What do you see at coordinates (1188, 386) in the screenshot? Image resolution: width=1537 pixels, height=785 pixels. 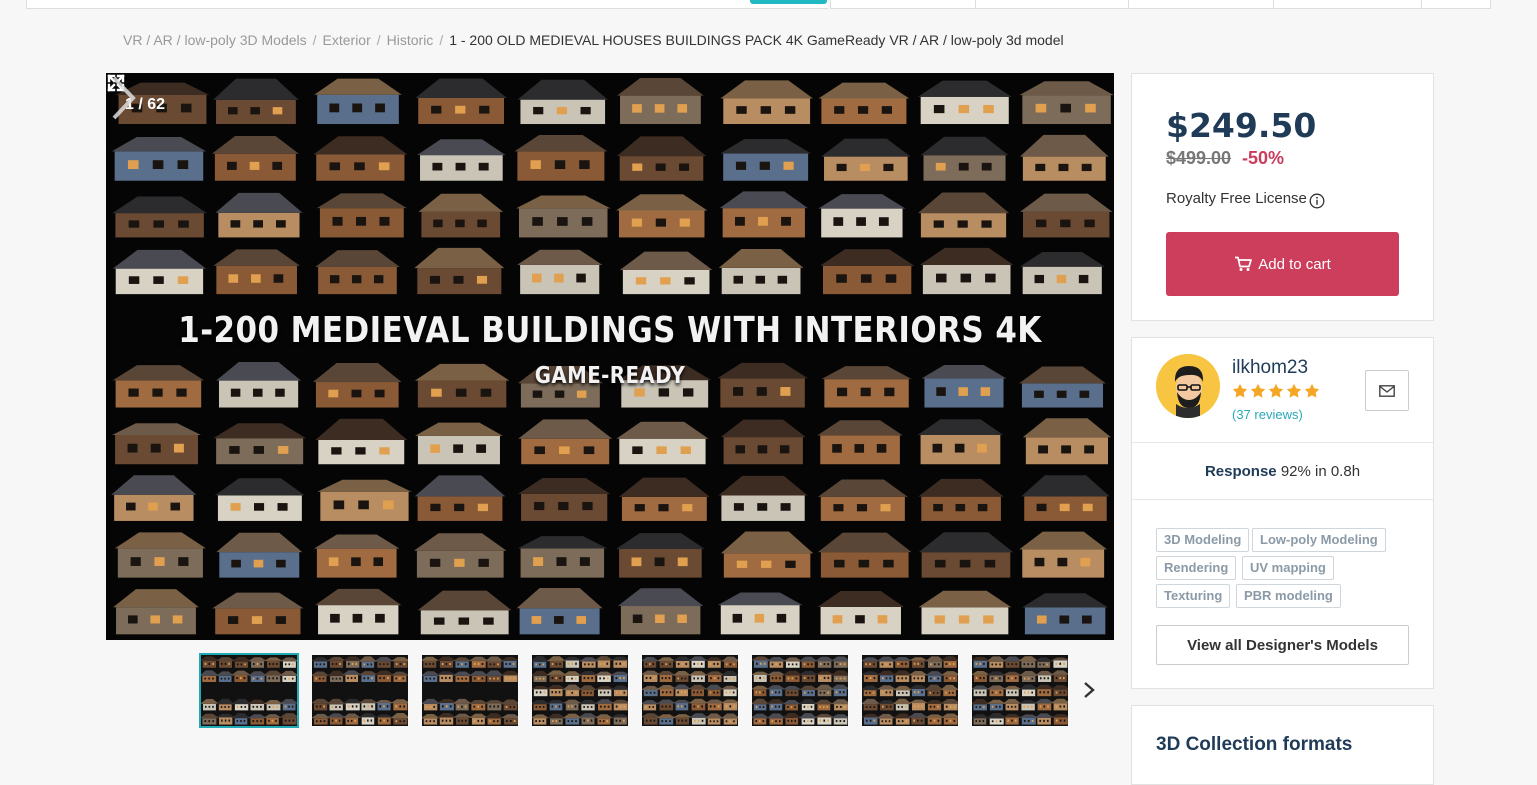 I see `avatar` at bounding box center [1188, 386].